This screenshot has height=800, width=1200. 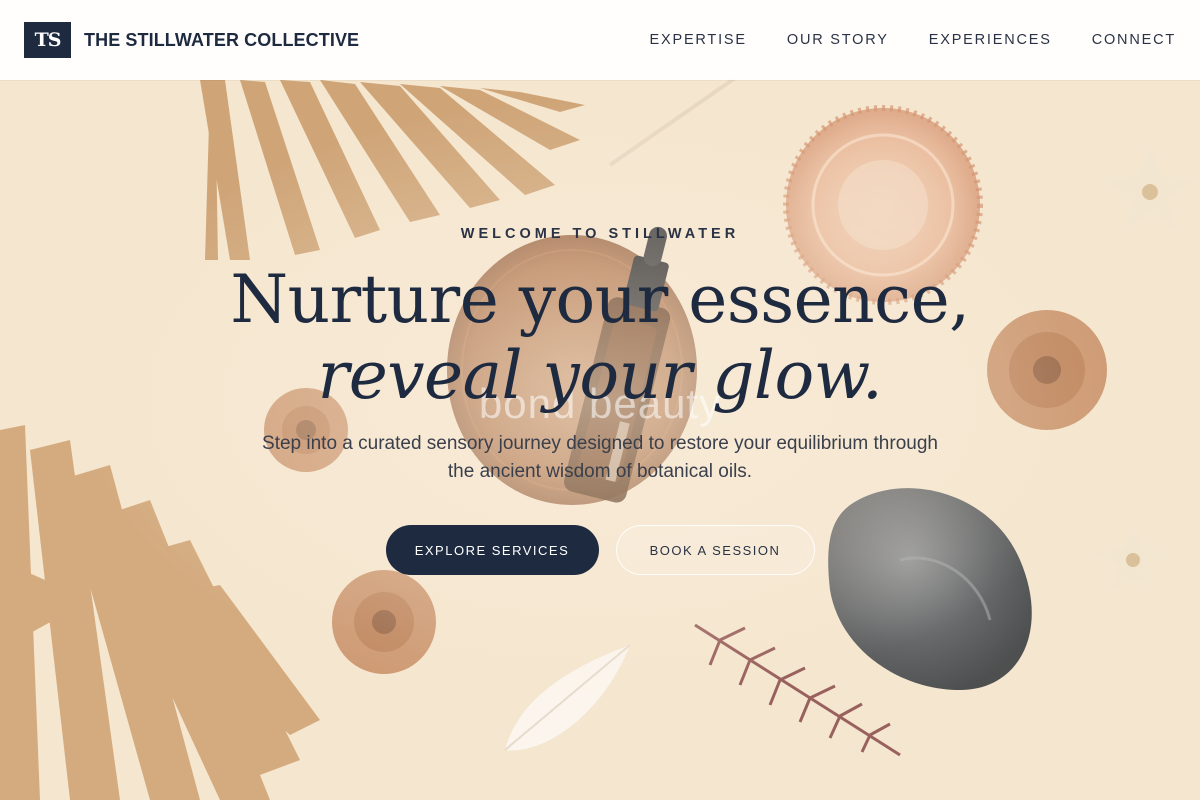 I want to click on nav-item-experiences: EXPERIENCES, so click(x=990, y=40).